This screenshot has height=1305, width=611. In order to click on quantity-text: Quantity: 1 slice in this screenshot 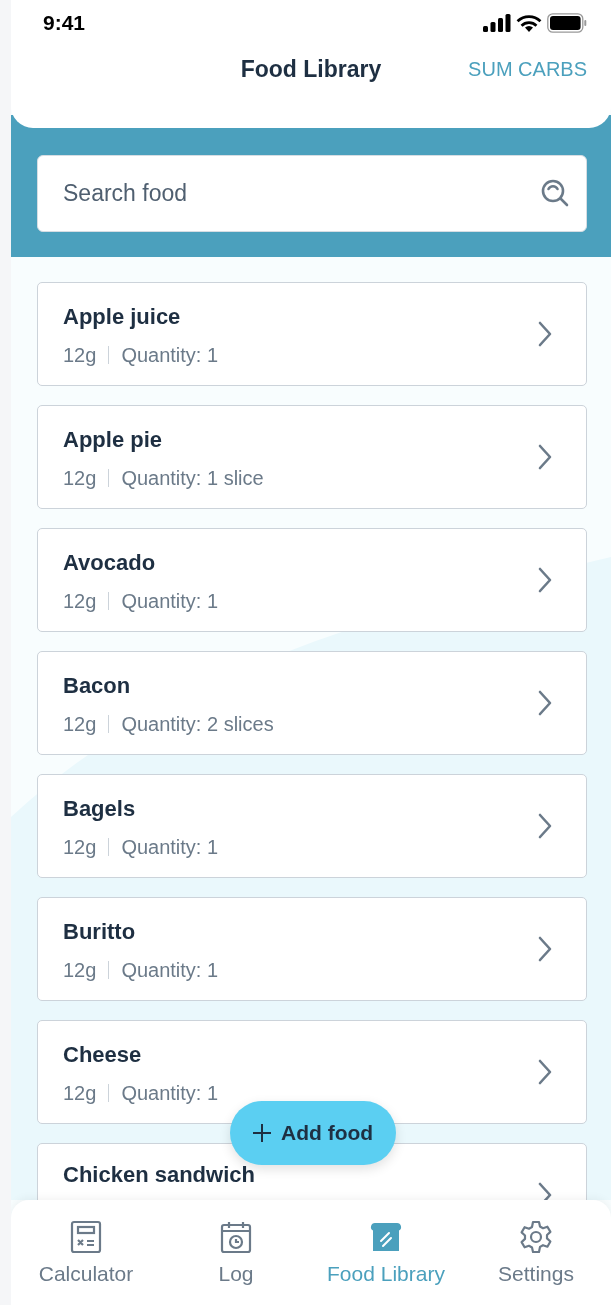, I will do `click(192, 478)`.